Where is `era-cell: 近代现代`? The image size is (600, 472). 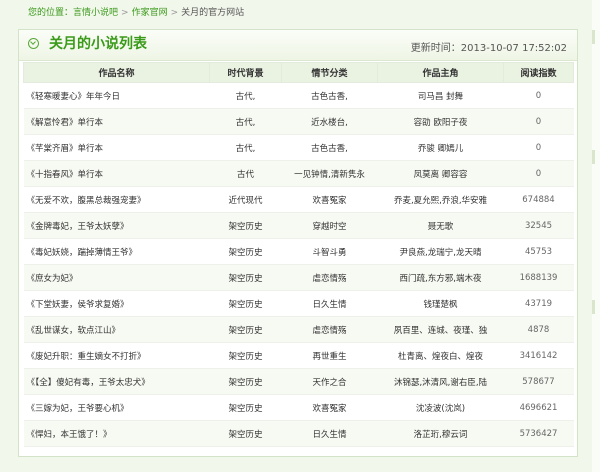
era-cell: 近代现代 is located at coordinates (245, 199).